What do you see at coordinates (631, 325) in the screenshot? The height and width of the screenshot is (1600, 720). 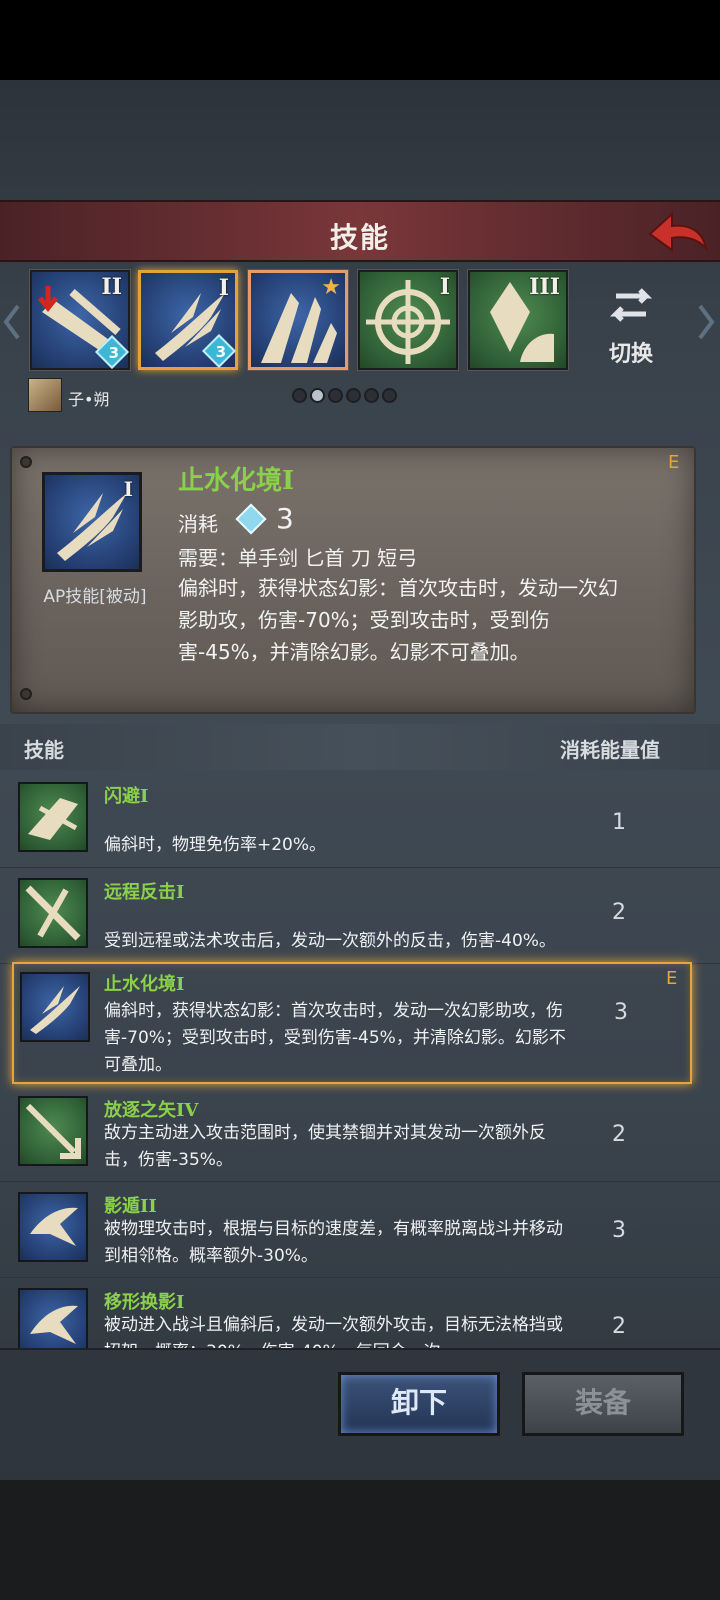 I see `switch-button: 切换` at bounding box center [631, 325].